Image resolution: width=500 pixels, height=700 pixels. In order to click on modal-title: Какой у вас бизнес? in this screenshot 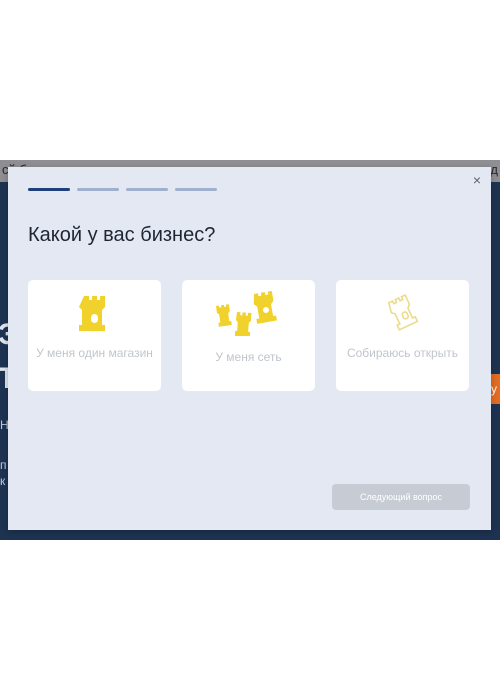, I will do `click(122, 235)`.